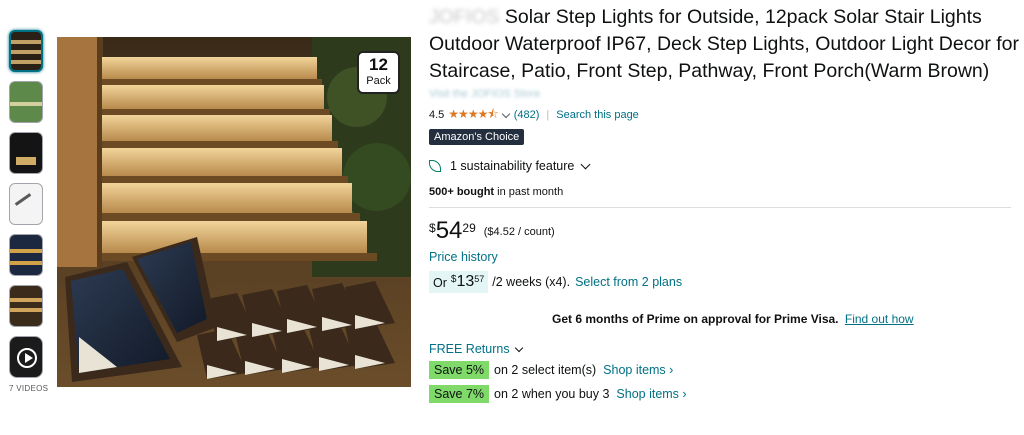 The width and height of the screenshot is (1024, 435). What do you see at coordinates (724, 95) in the screenshot?
I see `store-link: Visit the JOFIOS Store` at bounding box center [724, 95].